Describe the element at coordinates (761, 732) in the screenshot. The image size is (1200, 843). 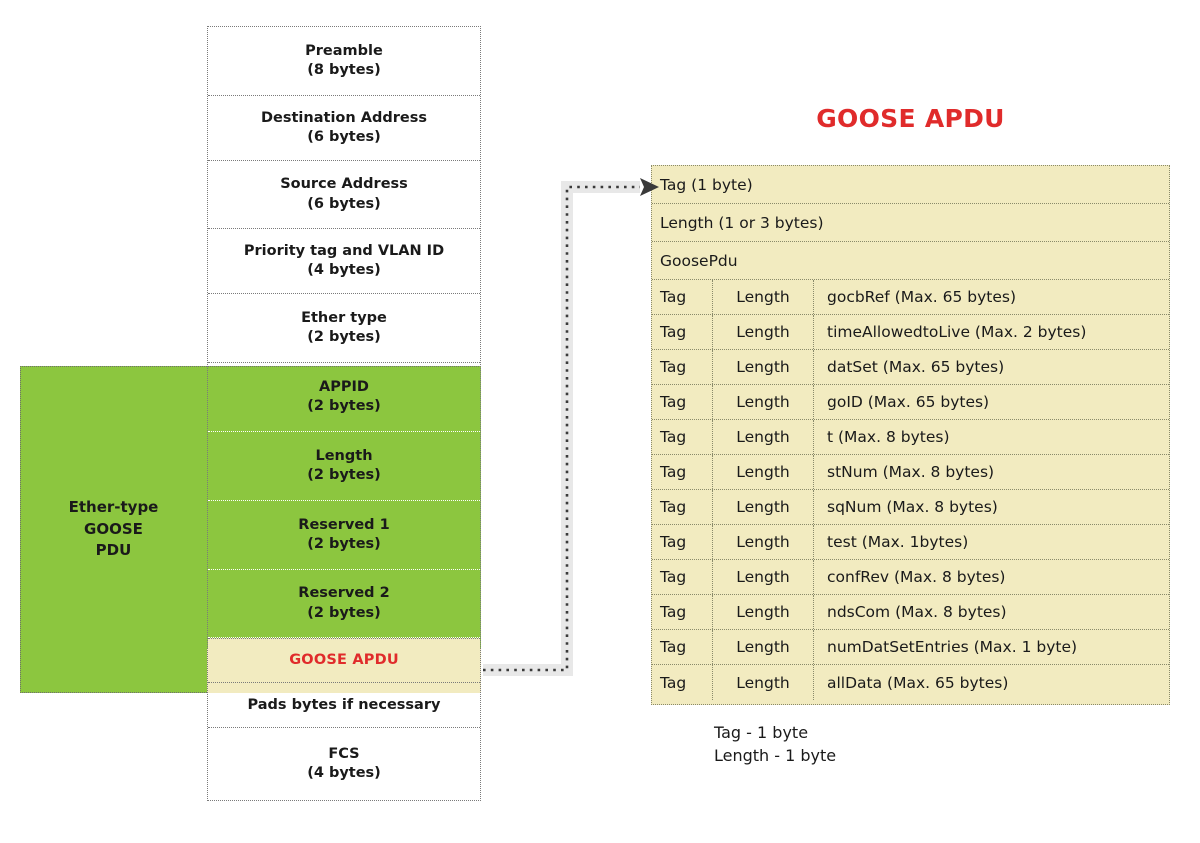
I see `apdu-legend-line-1: Tag - 1 byte` at that location.